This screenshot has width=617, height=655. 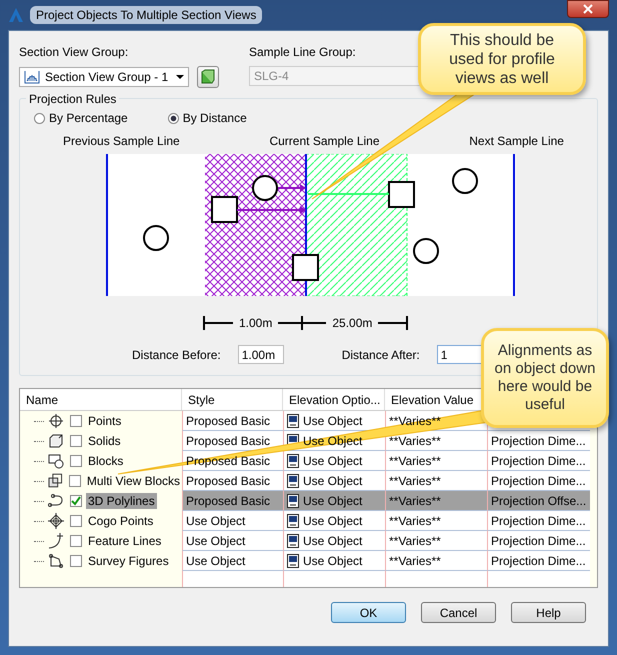 What do you see at coordinates (133, 481) in the screenshot?
I see `object-type-name: Multi View Blocks` at bounding box center [133, 481].